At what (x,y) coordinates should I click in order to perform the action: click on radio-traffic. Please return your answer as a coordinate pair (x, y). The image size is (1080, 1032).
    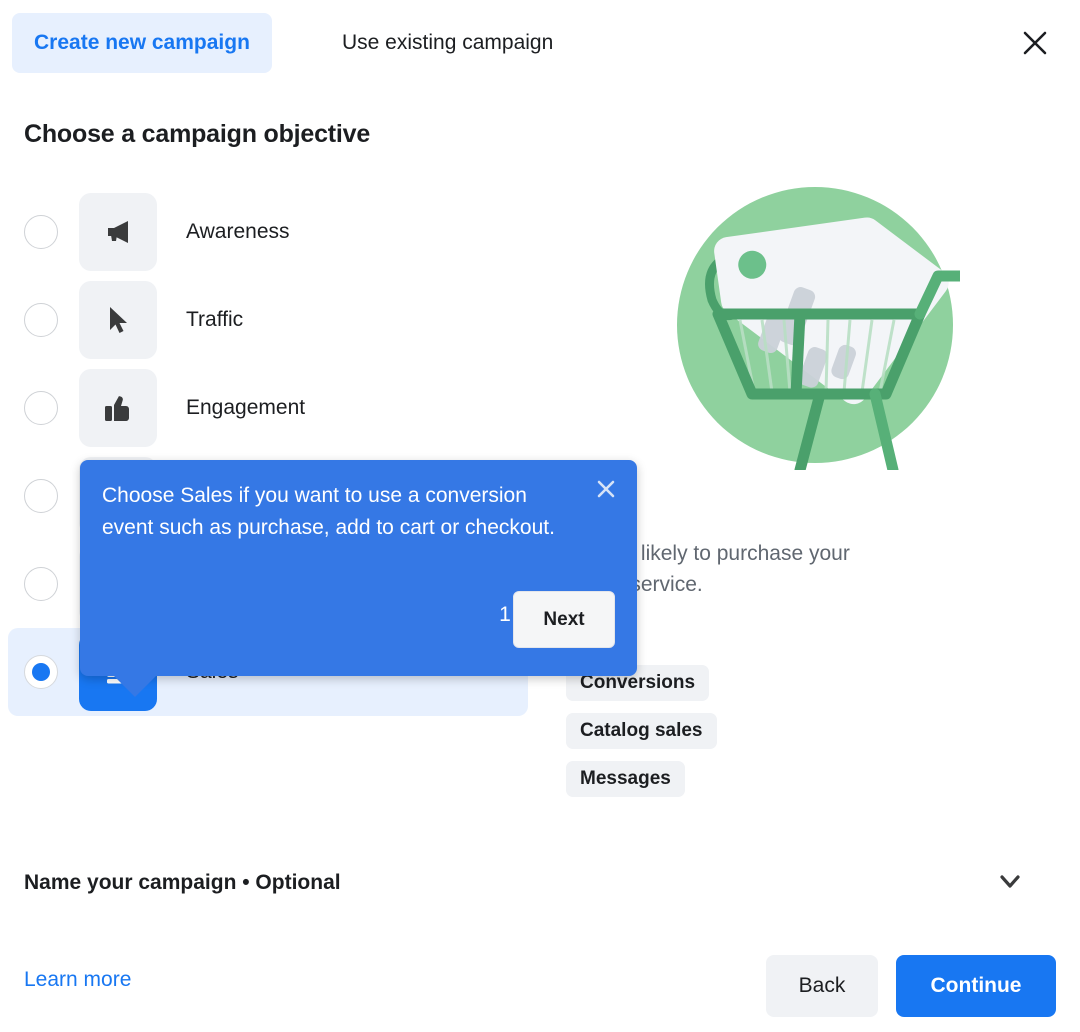
    Looking at the image, I should click on (41, 320).